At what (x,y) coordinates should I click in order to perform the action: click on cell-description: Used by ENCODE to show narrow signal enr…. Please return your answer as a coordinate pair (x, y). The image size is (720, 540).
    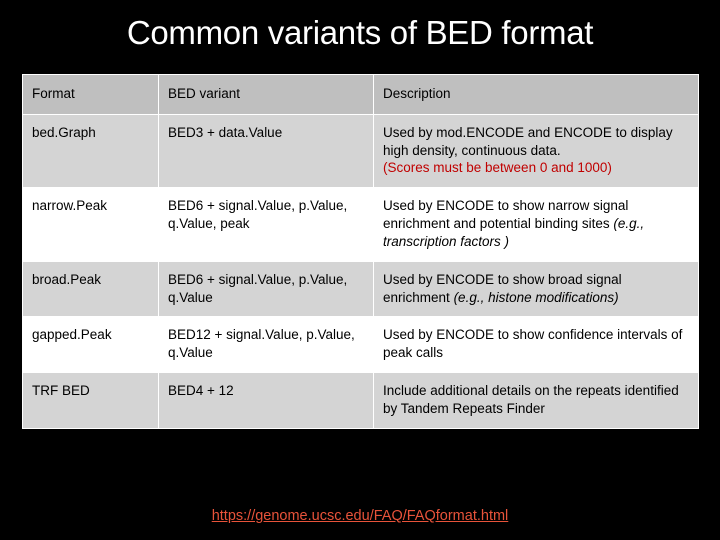
    Looking at the image, I should click on (536, 224).